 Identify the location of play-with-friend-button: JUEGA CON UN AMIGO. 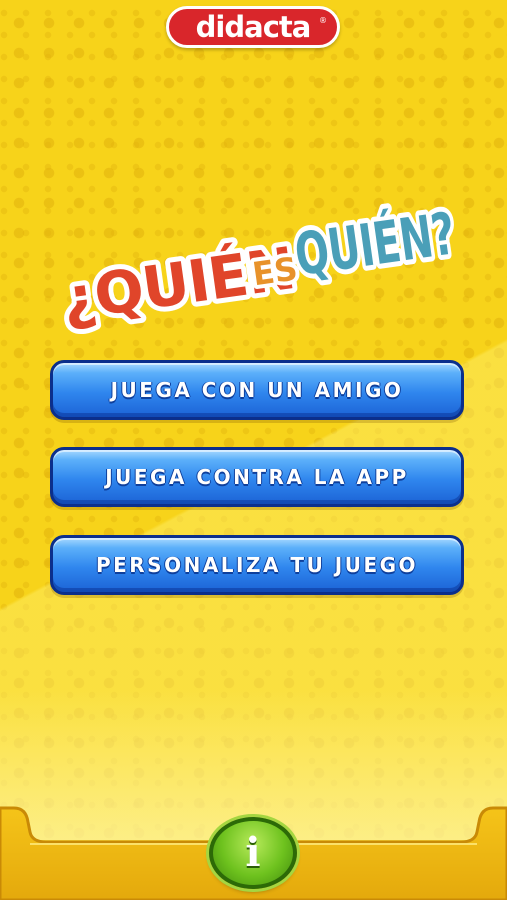
(257, 390).